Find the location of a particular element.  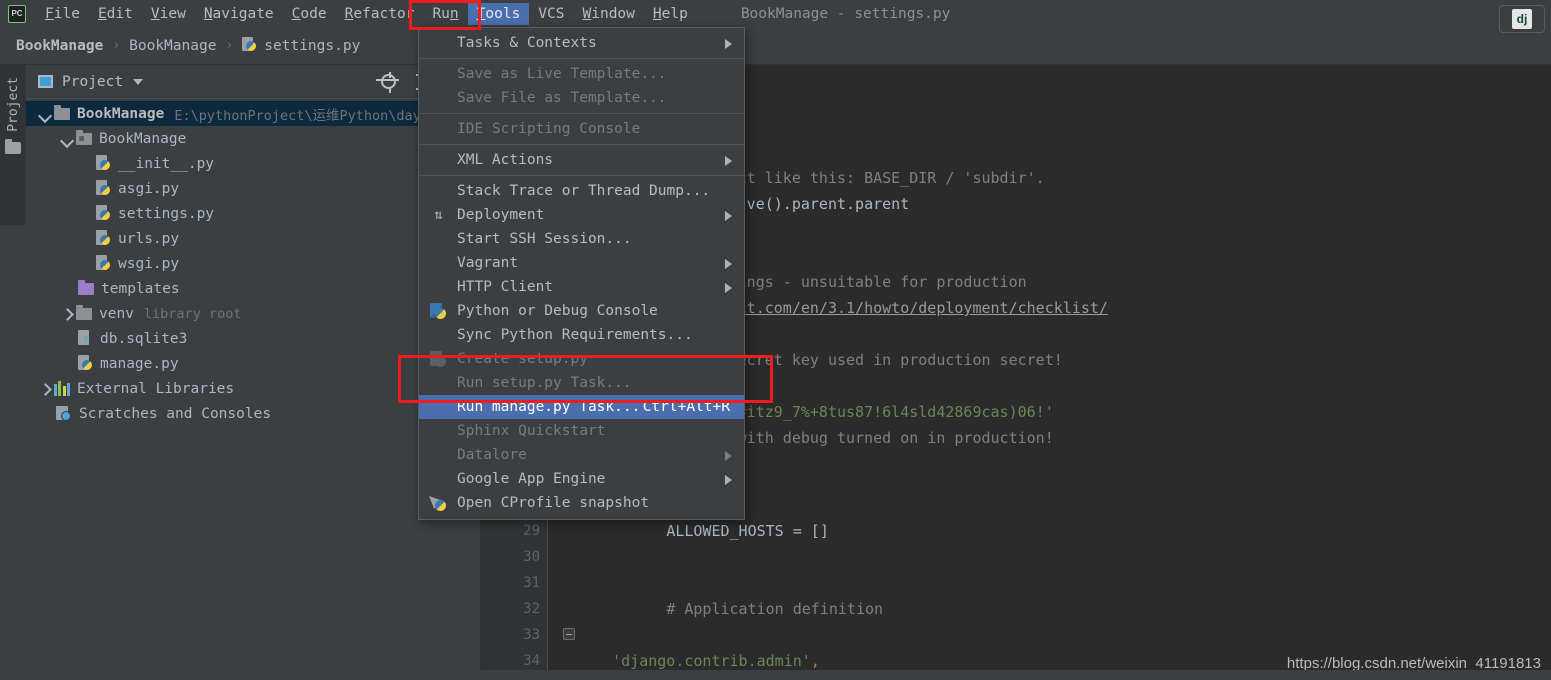

project-panel-title: Project is located at coordinates (93, 81).